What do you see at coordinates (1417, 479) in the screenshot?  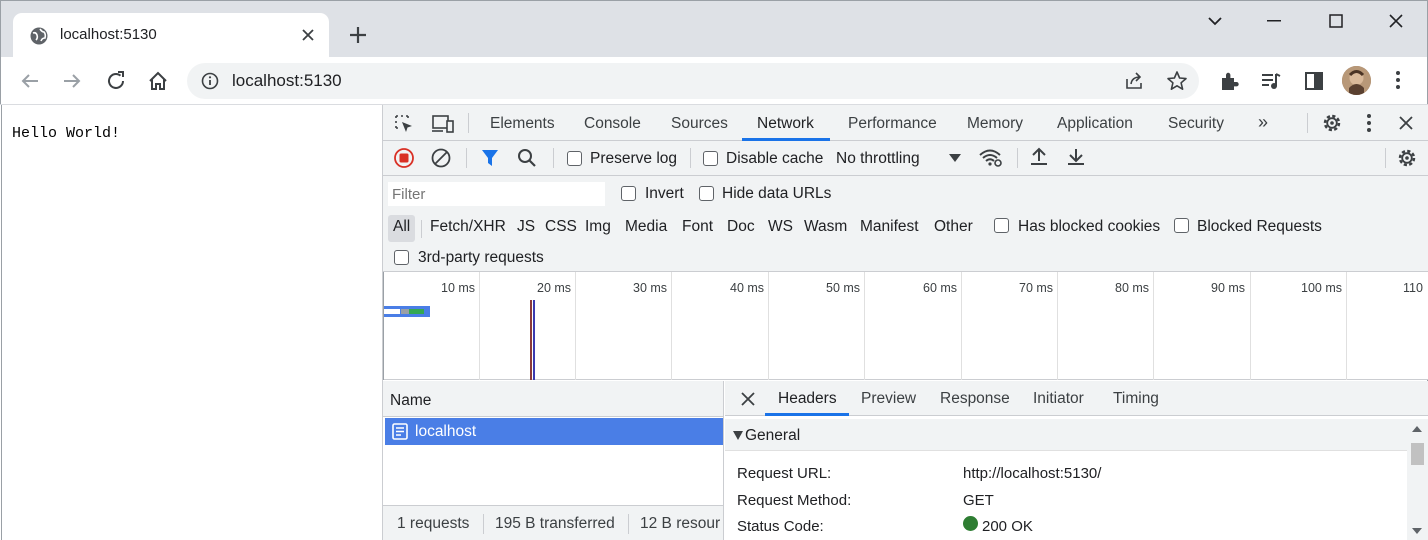 I see `details-scrollbar` at bounding box center [1417, 479].